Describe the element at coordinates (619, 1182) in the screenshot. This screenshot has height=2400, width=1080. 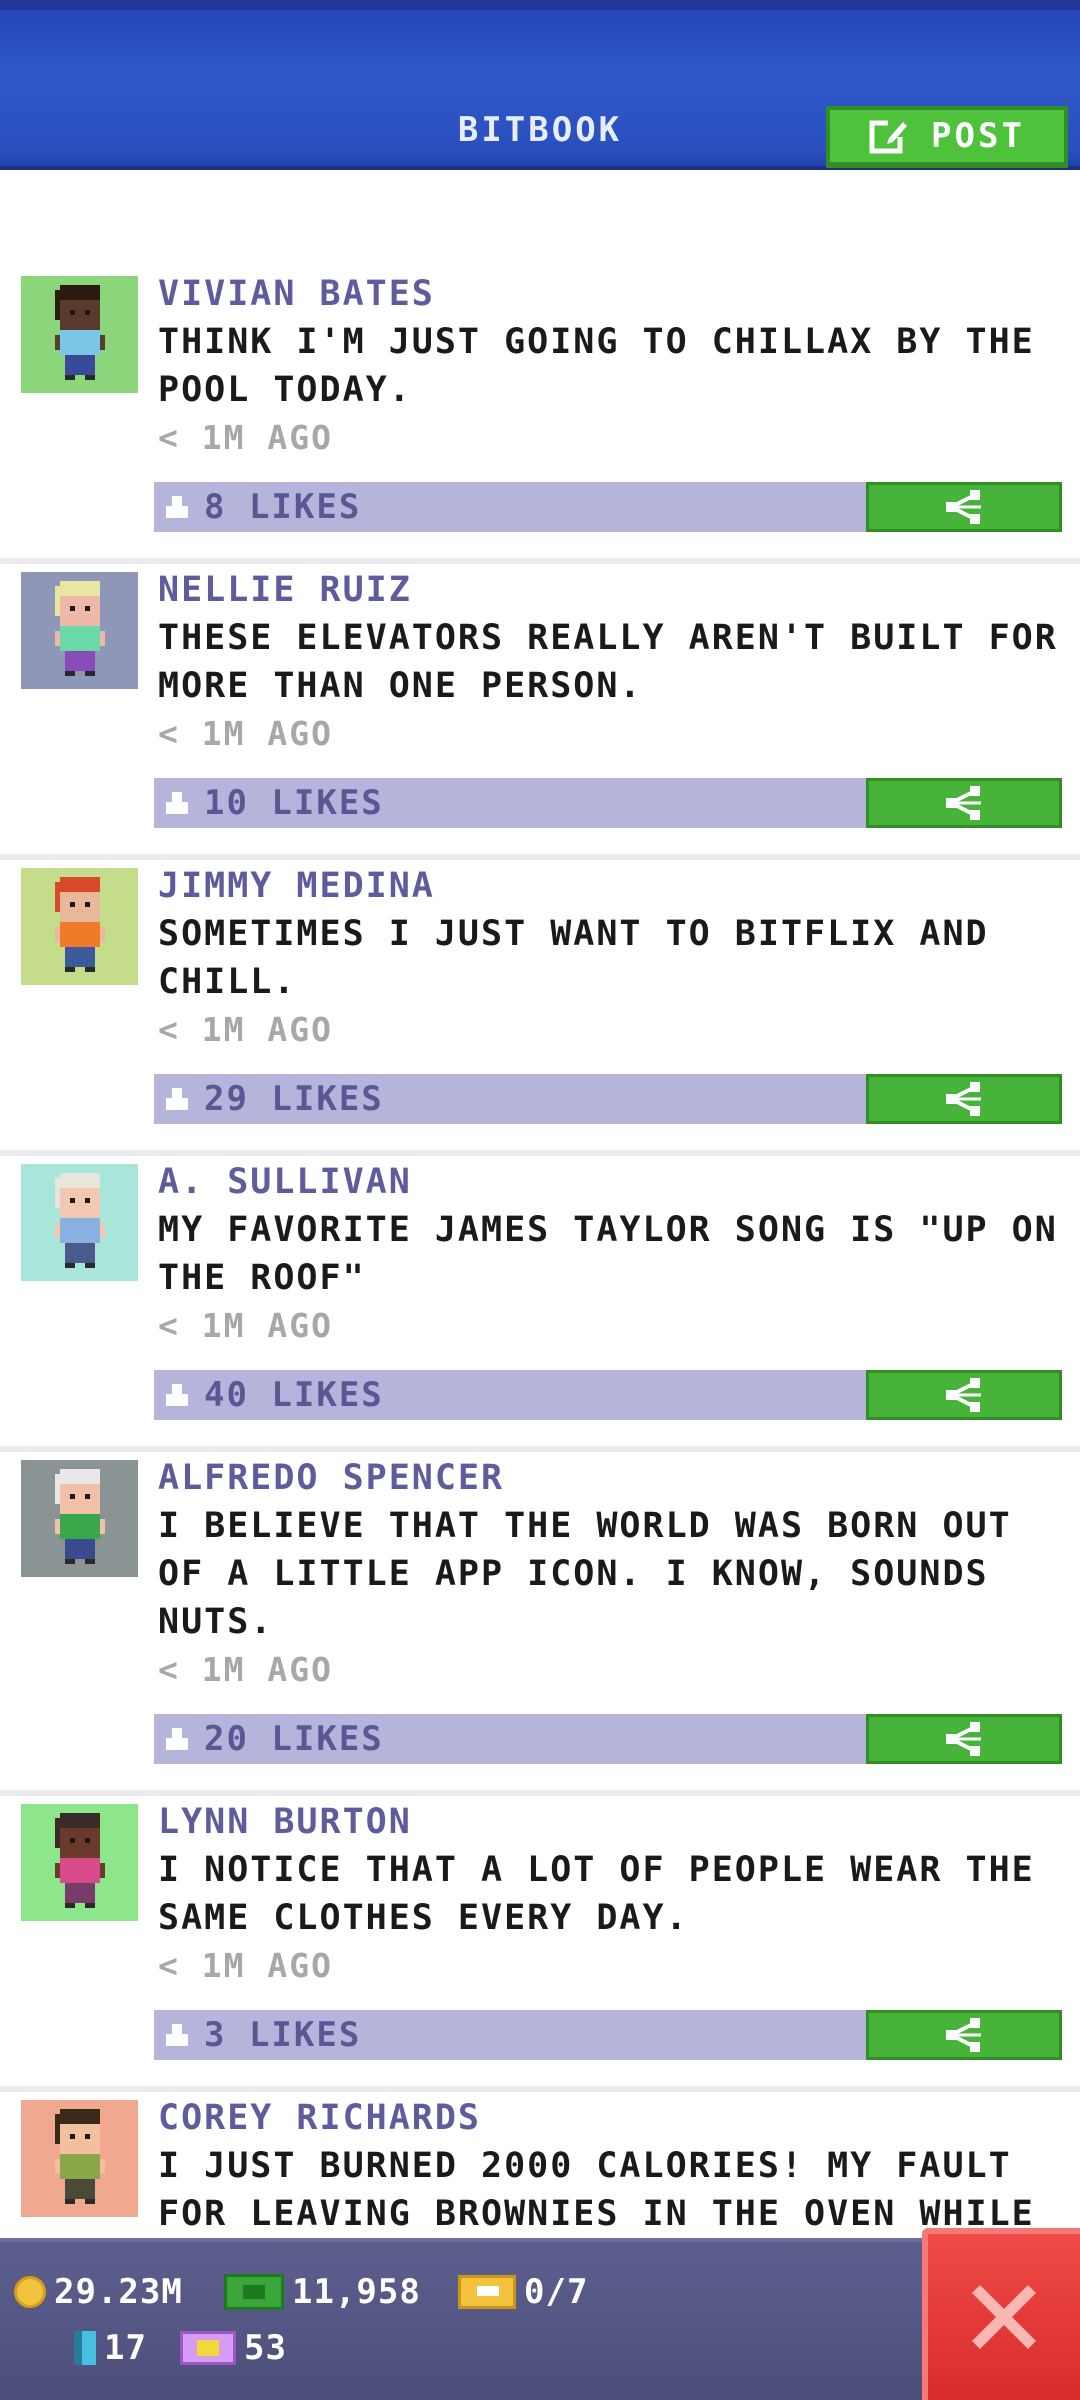
I see `author-name: A. SULLIVAN` at that location.